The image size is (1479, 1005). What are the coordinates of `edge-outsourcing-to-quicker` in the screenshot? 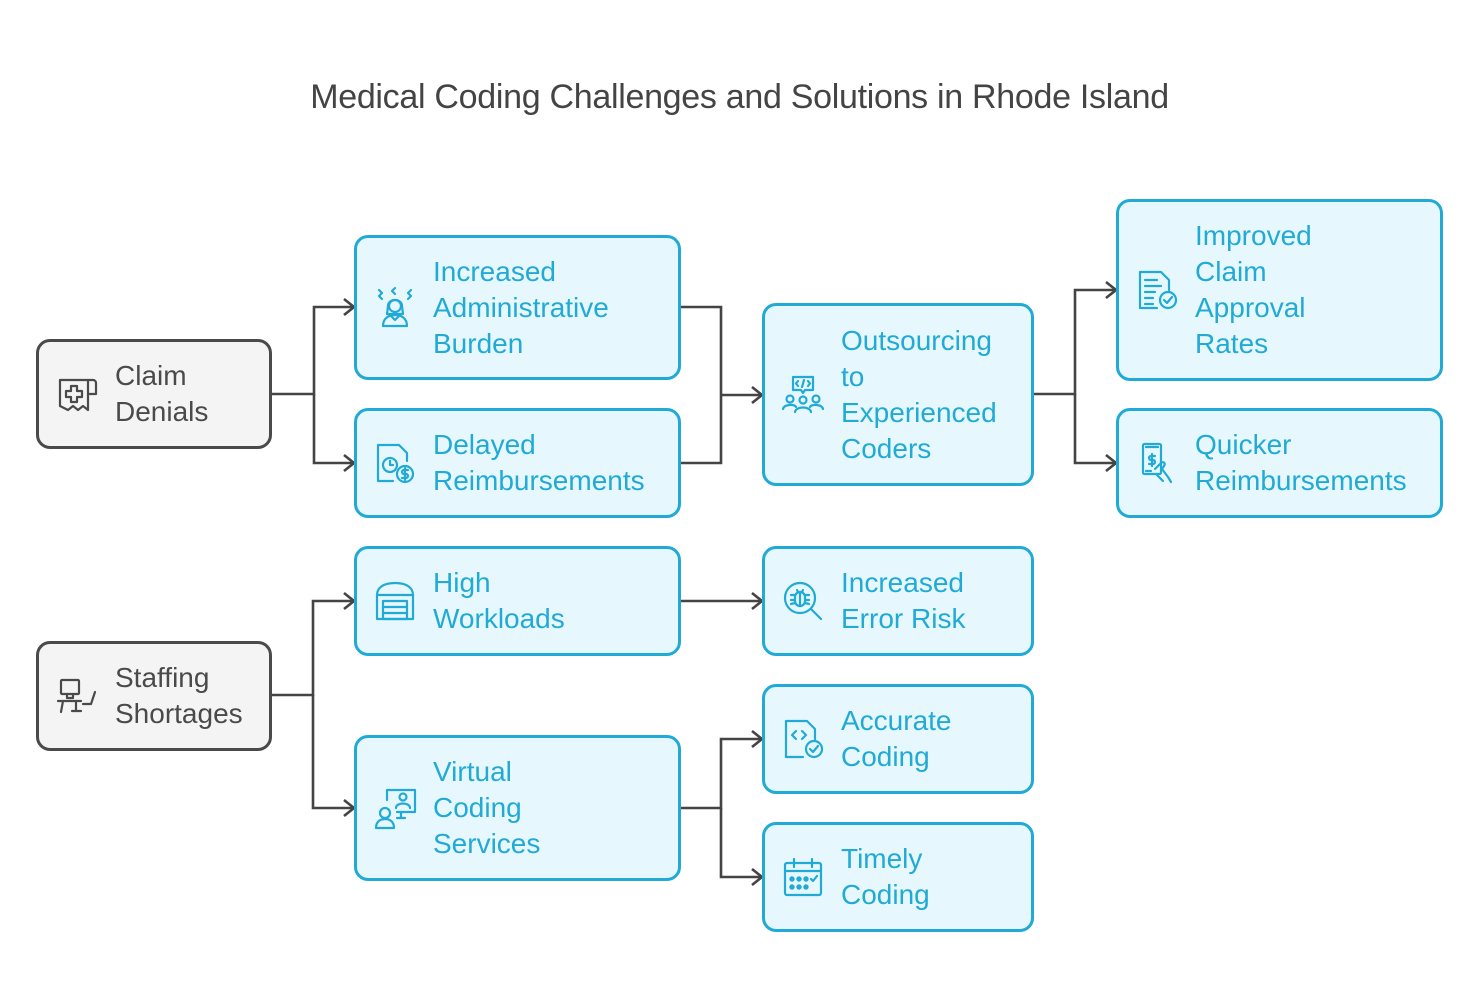 It's located at (1094, 428).